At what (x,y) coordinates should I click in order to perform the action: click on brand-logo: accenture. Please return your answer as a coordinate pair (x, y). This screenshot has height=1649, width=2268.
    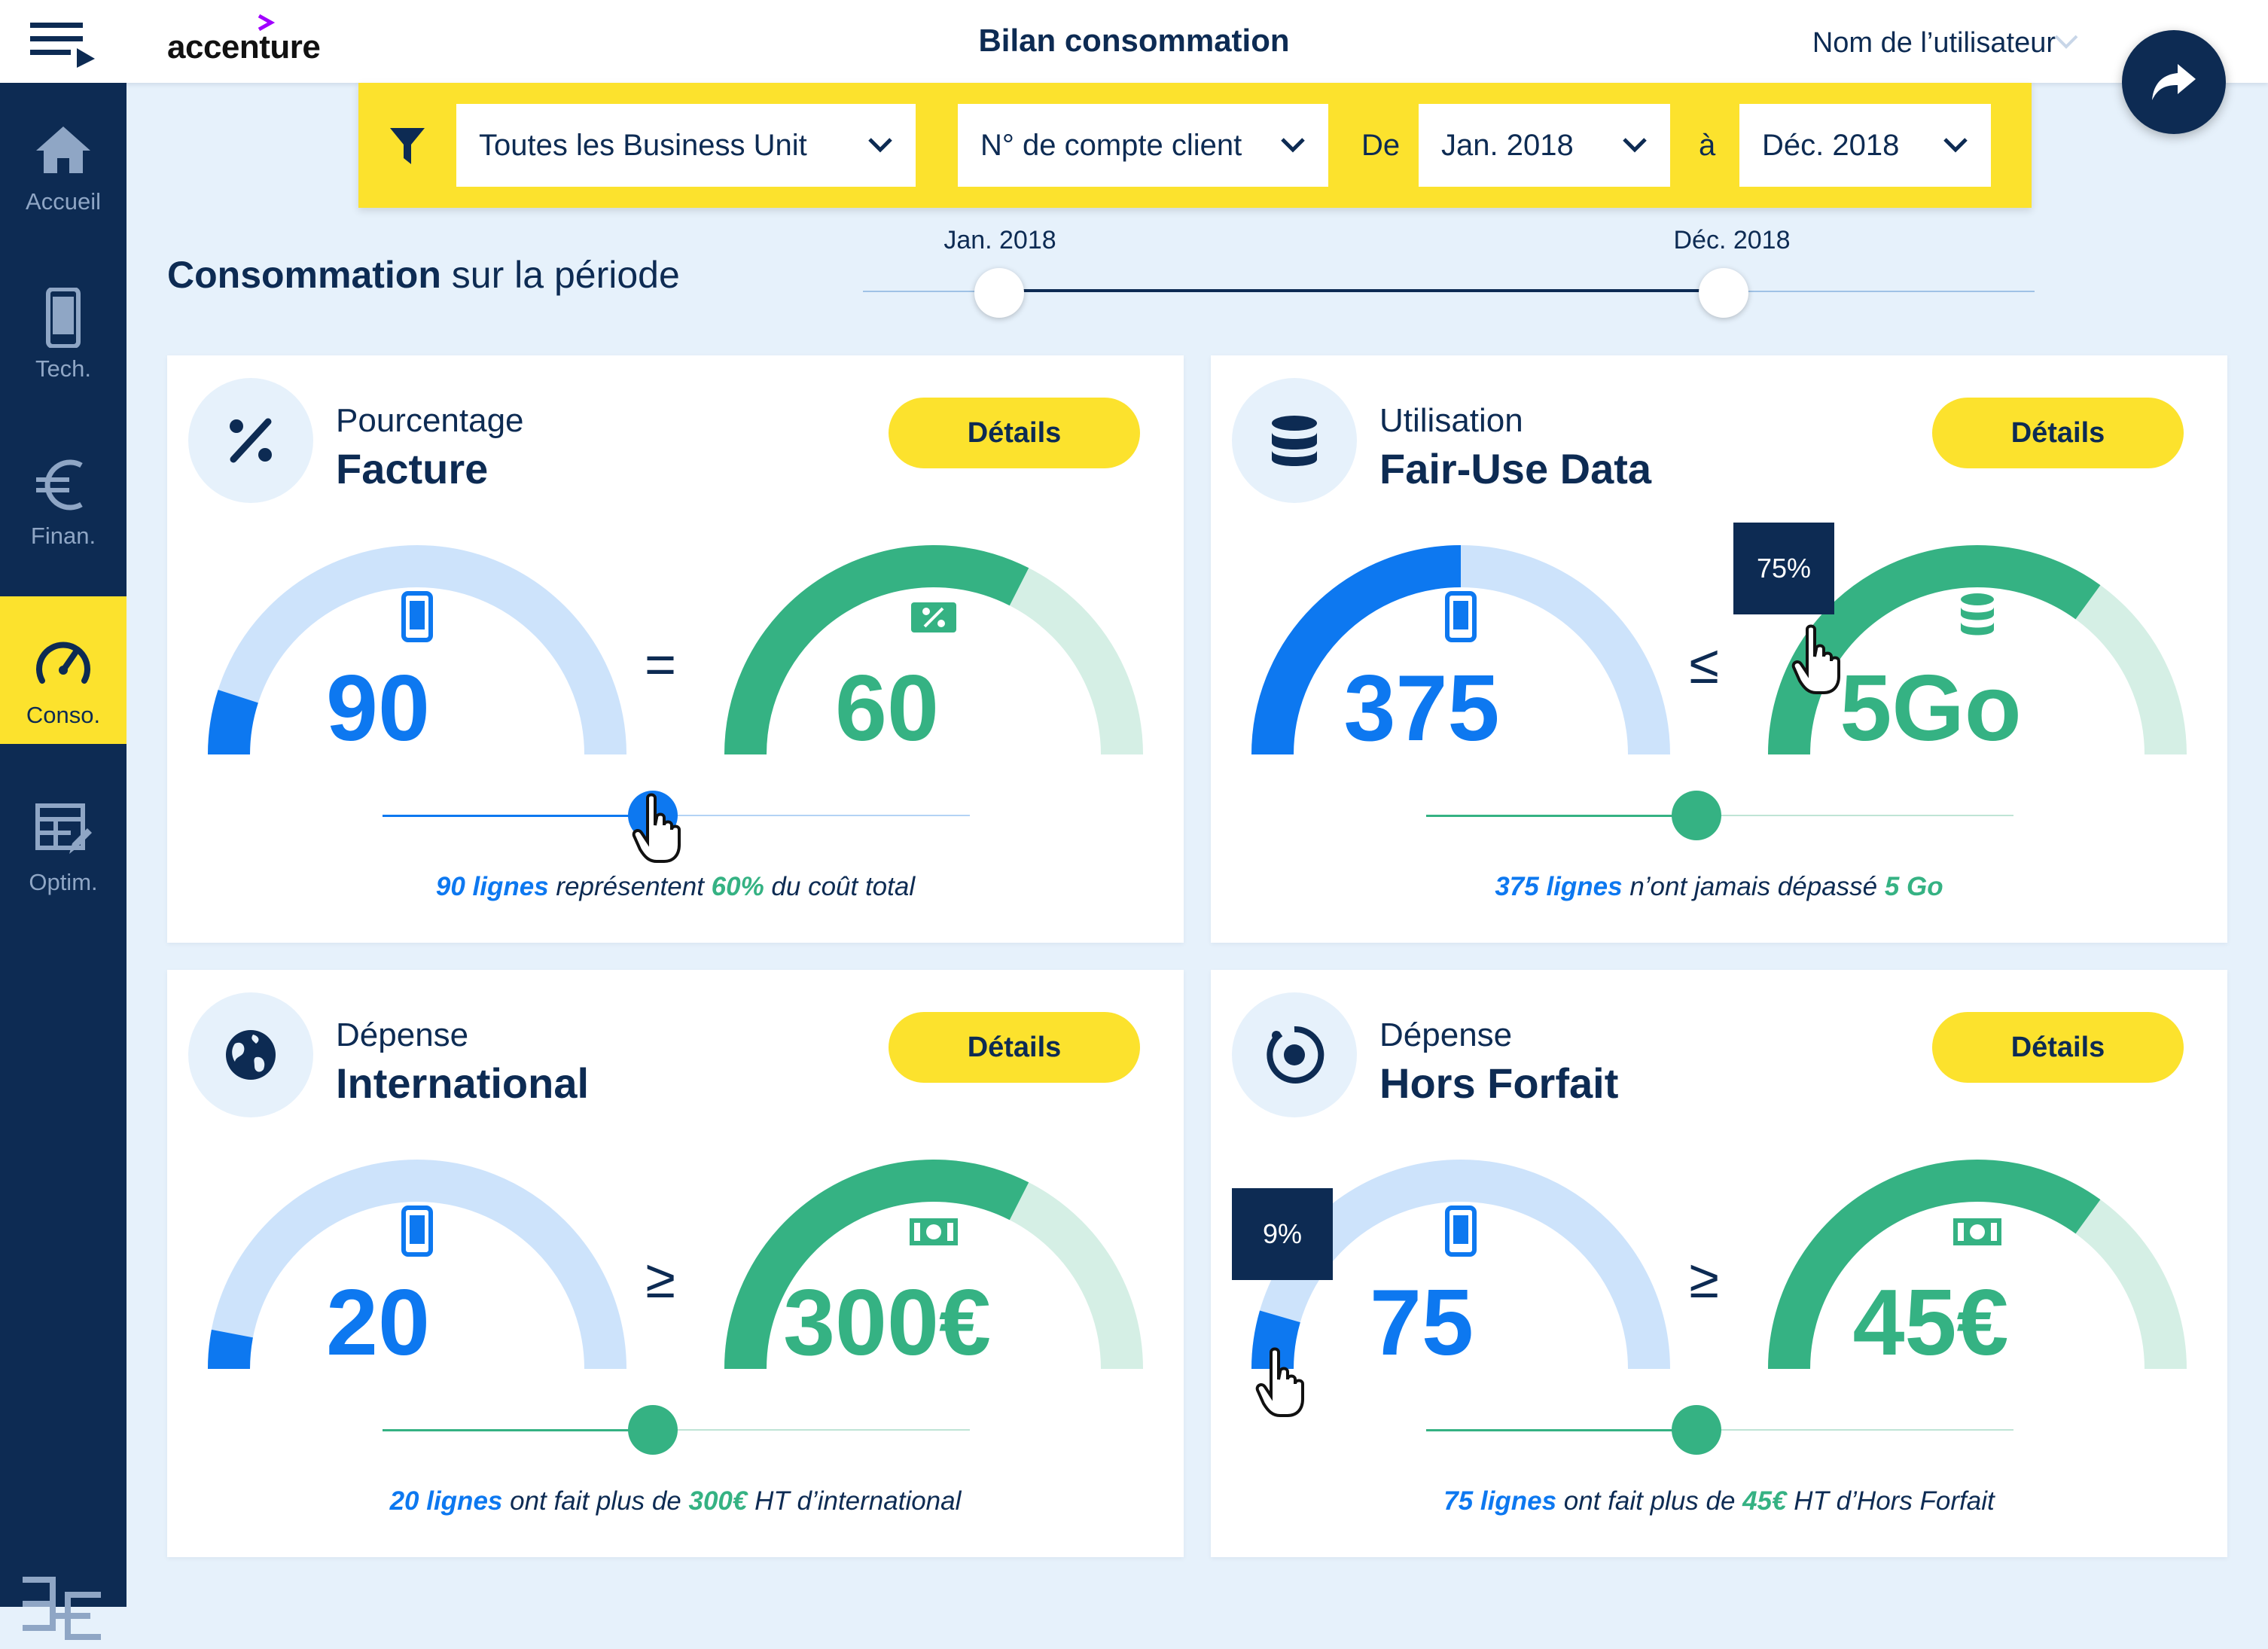
    Looking at the image, I should click on (244, 47).